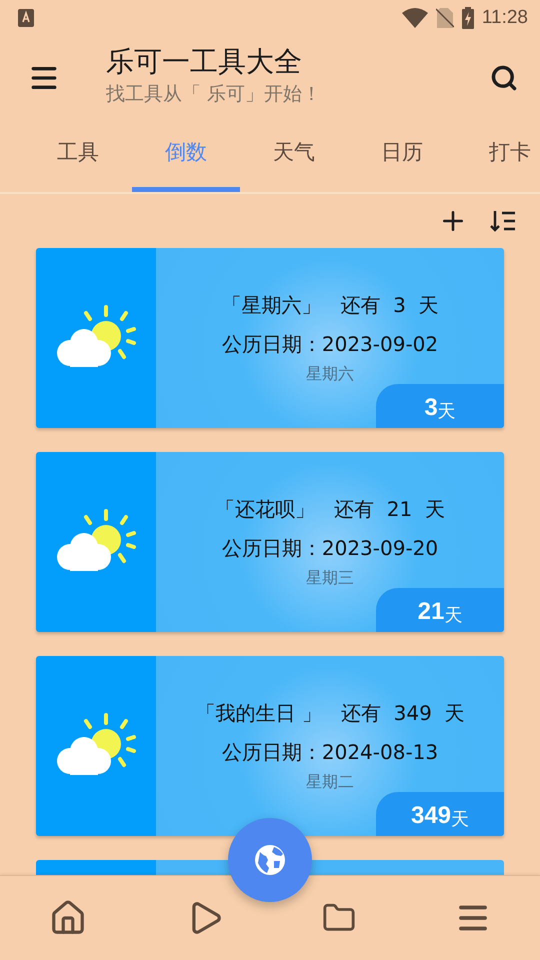 The height and width of the screenshot is (960, 540). Describe the element at coordinates (505, 18) in the screenshot. I see `status-time: 11:28` at that location.